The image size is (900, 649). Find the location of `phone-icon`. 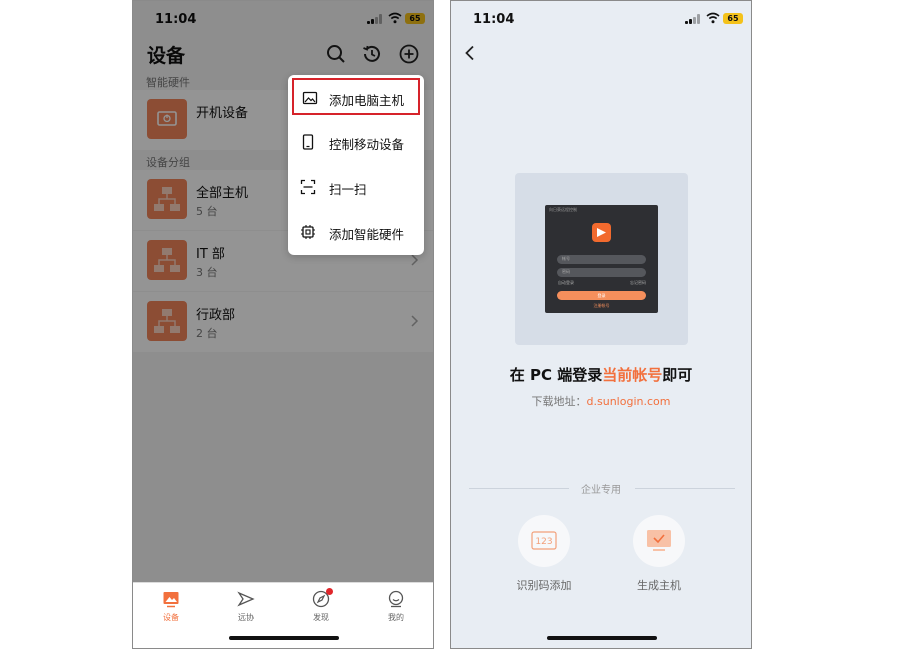

phone-icon is located at coordinates (308, 142).